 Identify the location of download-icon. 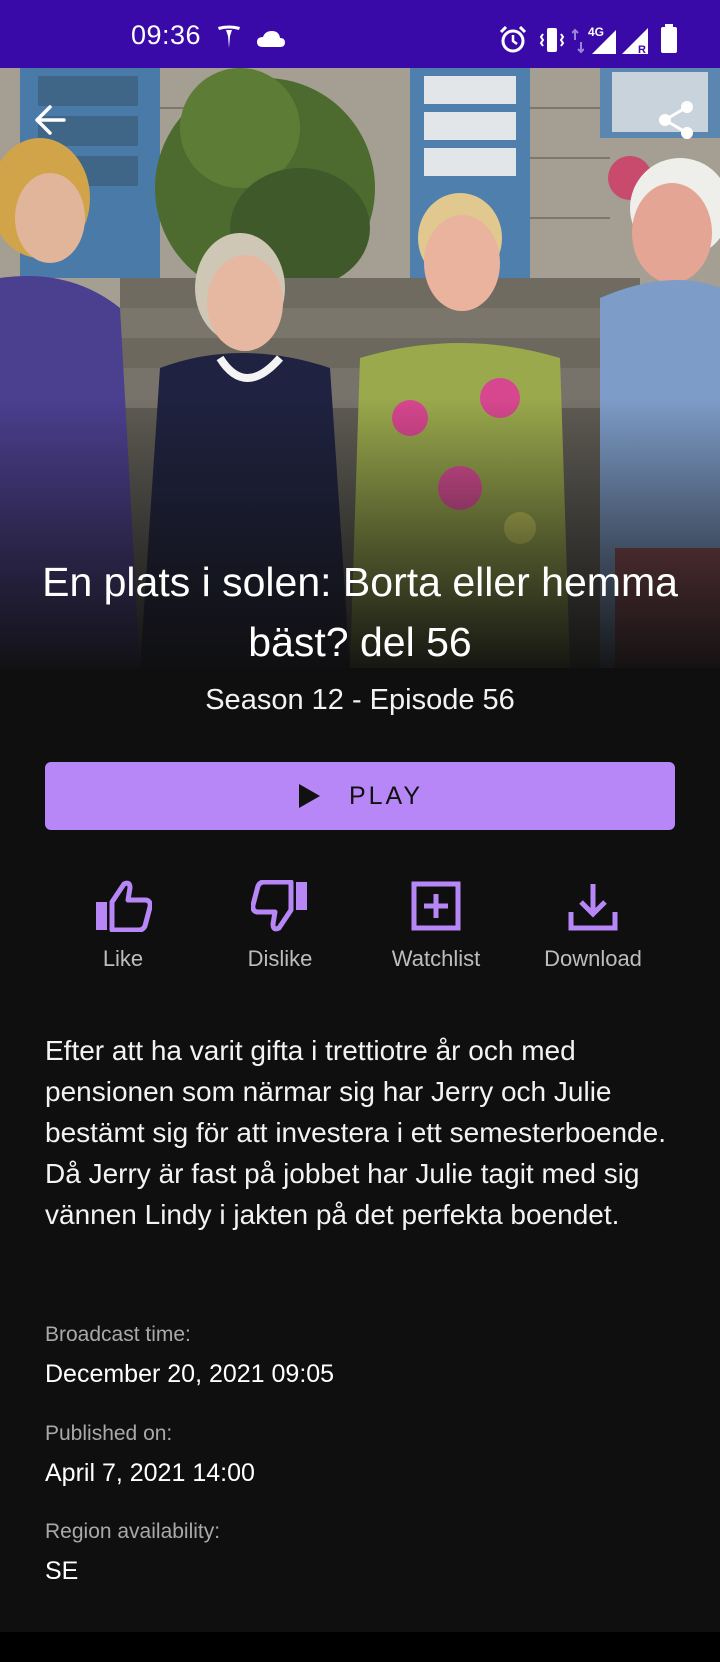
(593, 907).